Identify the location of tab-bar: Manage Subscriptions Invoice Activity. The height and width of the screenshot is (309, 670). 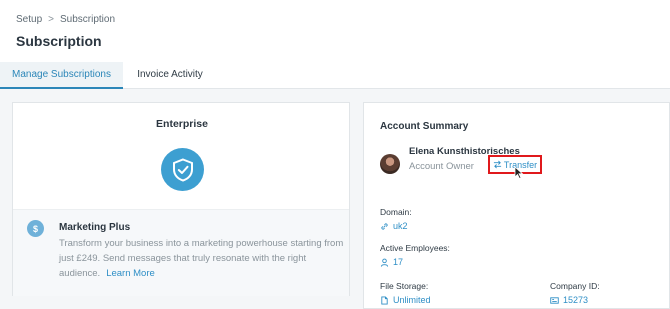
(335, 75).